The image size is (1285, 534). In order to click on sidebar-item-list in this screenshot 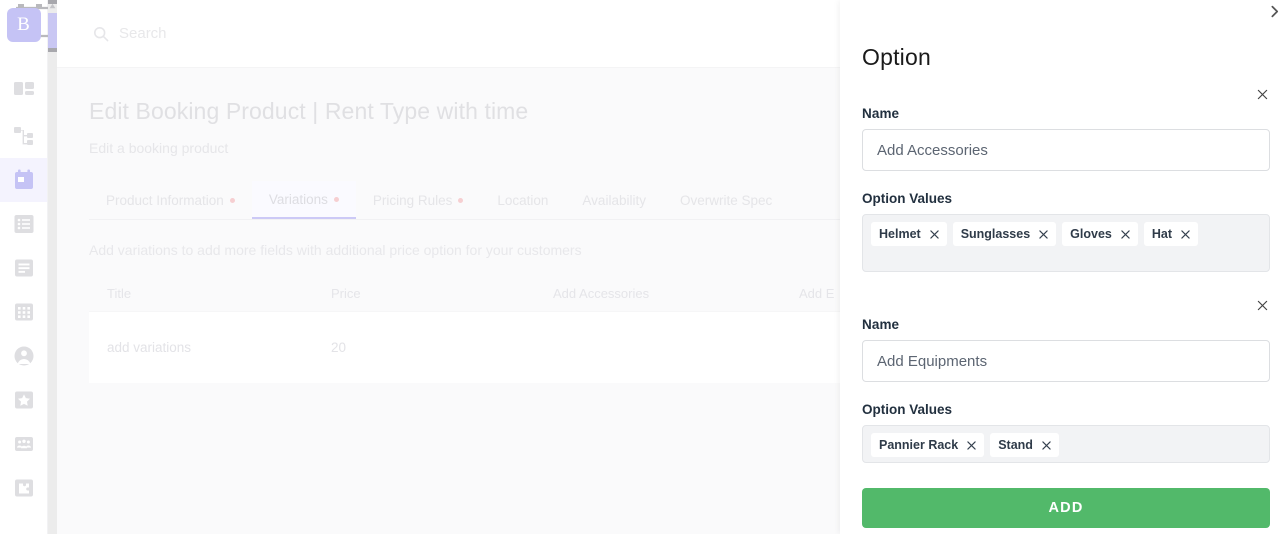, I will do `click(23, 224)`.